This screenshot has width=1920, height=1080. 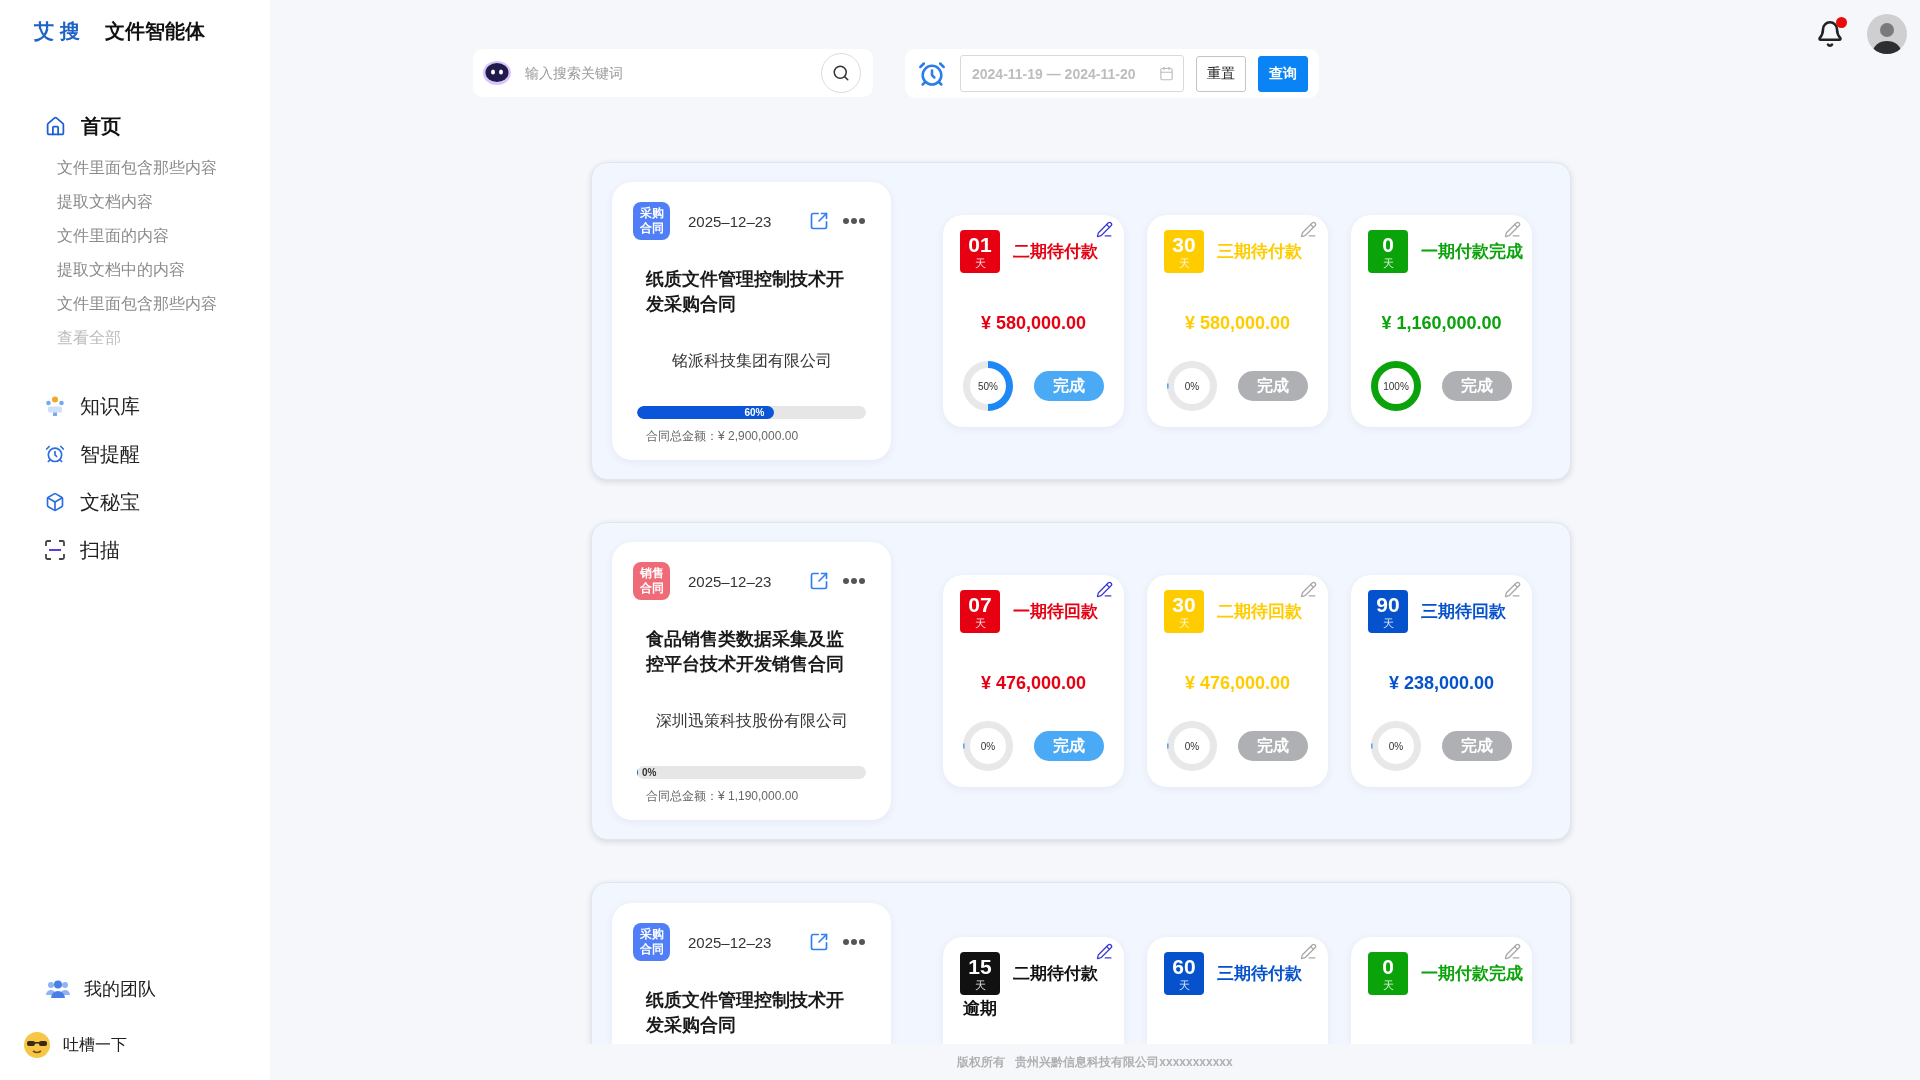 What do you see at coordinates (55, 502) in the screenshot?
I see `cube-icon` at bounding box center [55, 502].